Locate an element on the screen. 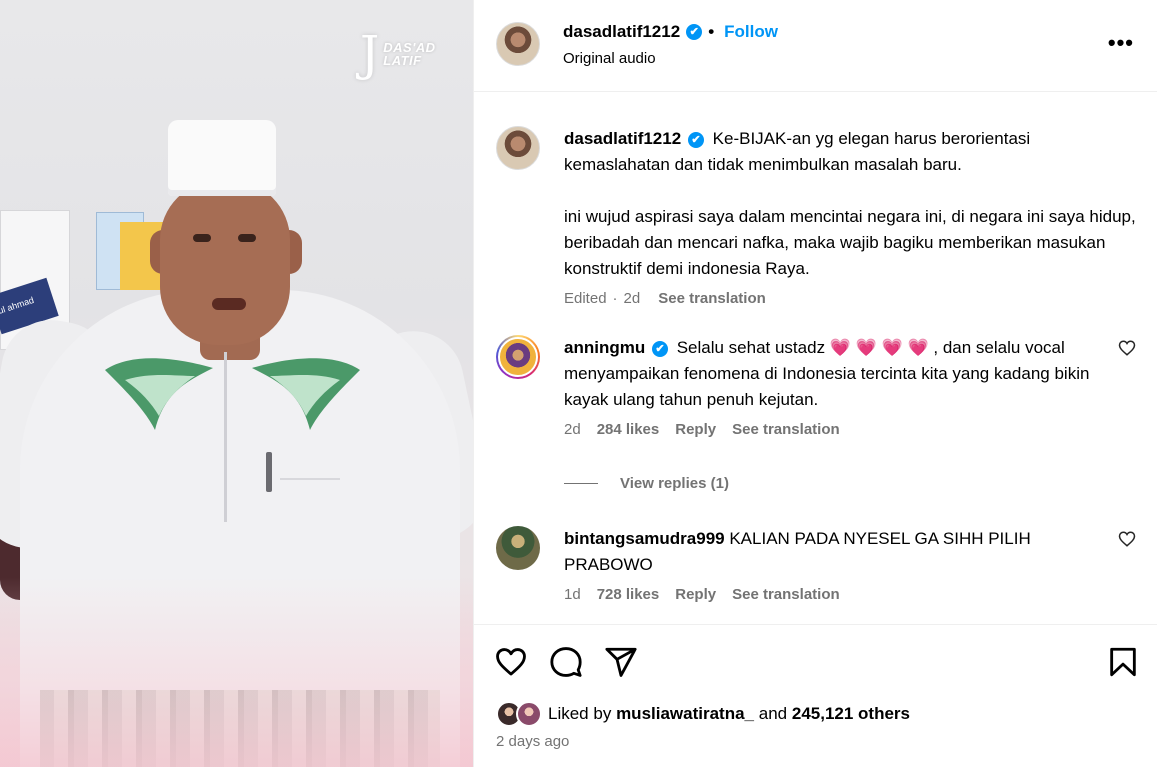 This screenshot has width=1157, height=767. author-line: dasadlatif1212 ✔ • Follow is located at coordinates (670, 32).